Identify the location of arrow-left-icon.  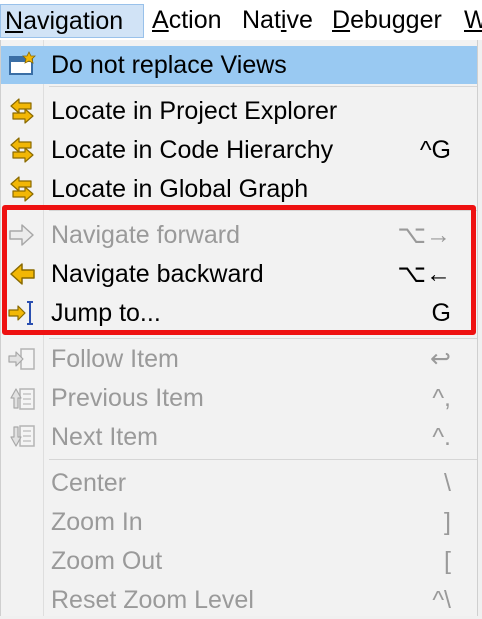
(22, 274).